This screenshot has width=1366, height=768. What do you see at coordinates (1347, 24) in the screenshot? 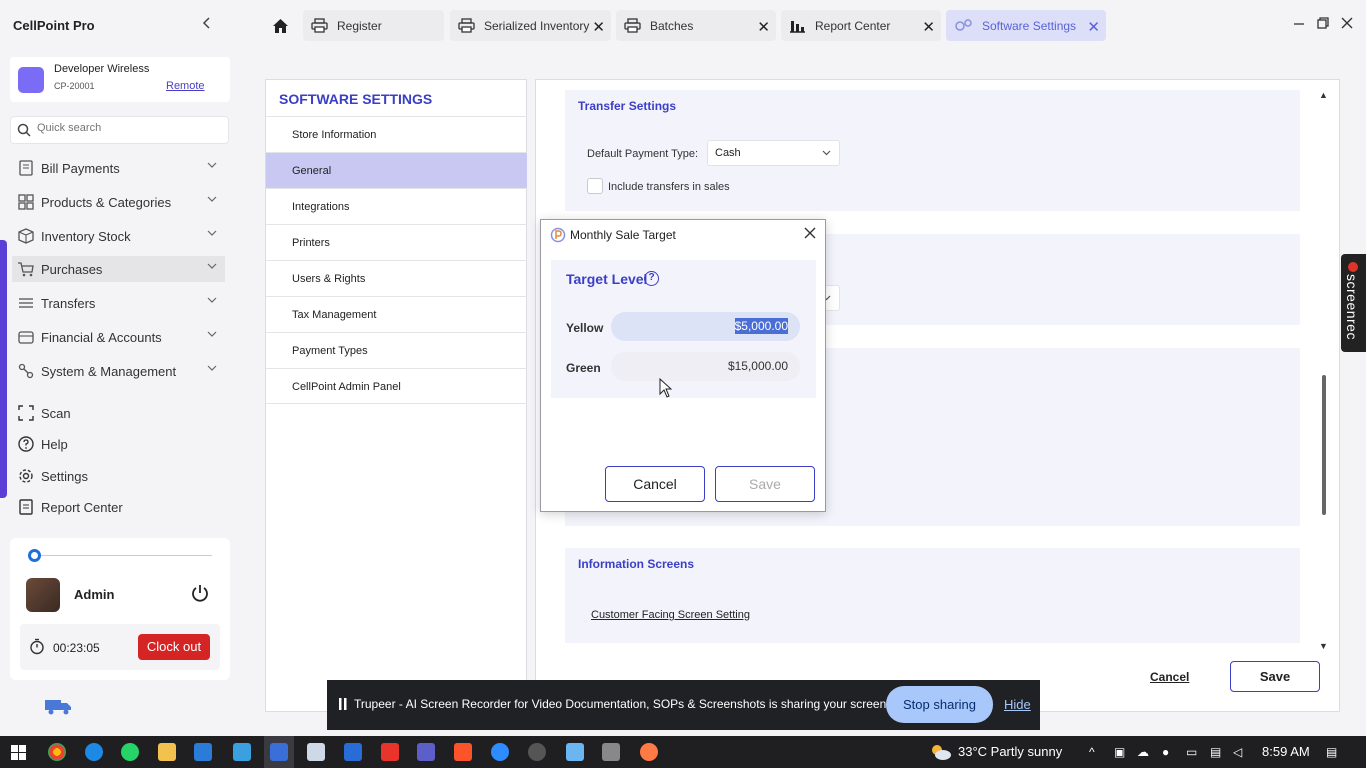
I see `window-close-icon` at bounding box center [1347, 24].